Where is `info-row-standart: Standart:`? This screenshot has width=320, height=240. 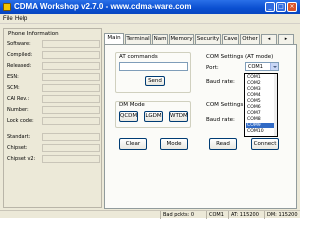
info-row-standart: Standart: is located at coordinates (54, 137).